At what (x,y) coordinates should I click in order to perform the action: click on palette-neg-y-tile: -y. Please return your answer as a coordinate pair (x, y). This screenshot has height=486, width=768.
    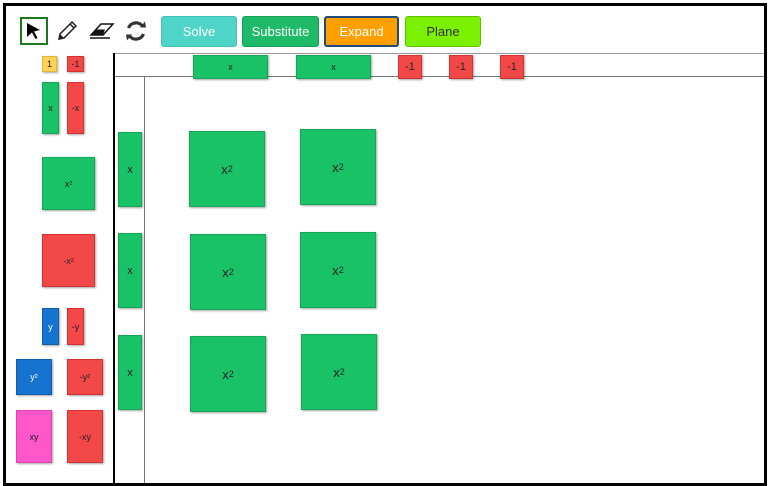
    Looking at the image, I should click on (75, 326).